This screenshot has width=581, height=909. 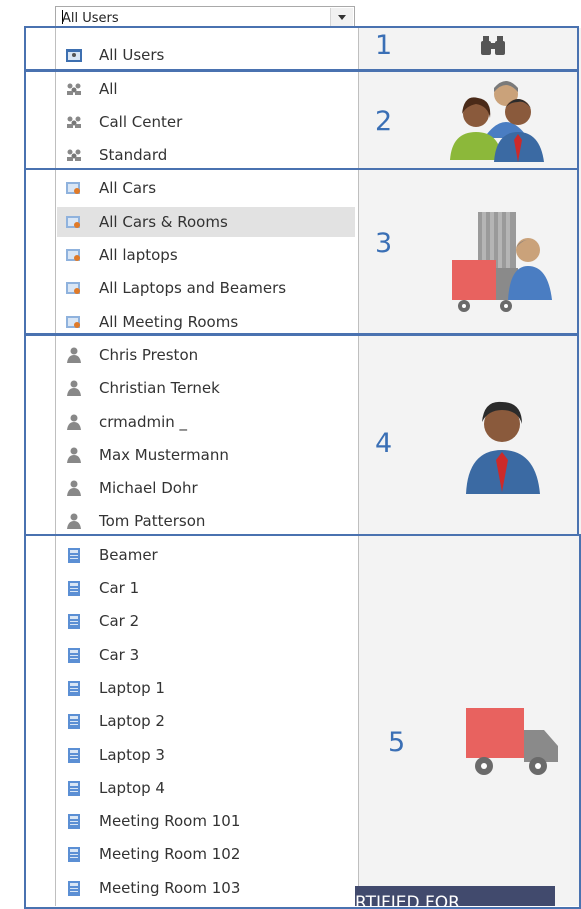 I want to click on binoculars-icon, so click(x=493, y=45).